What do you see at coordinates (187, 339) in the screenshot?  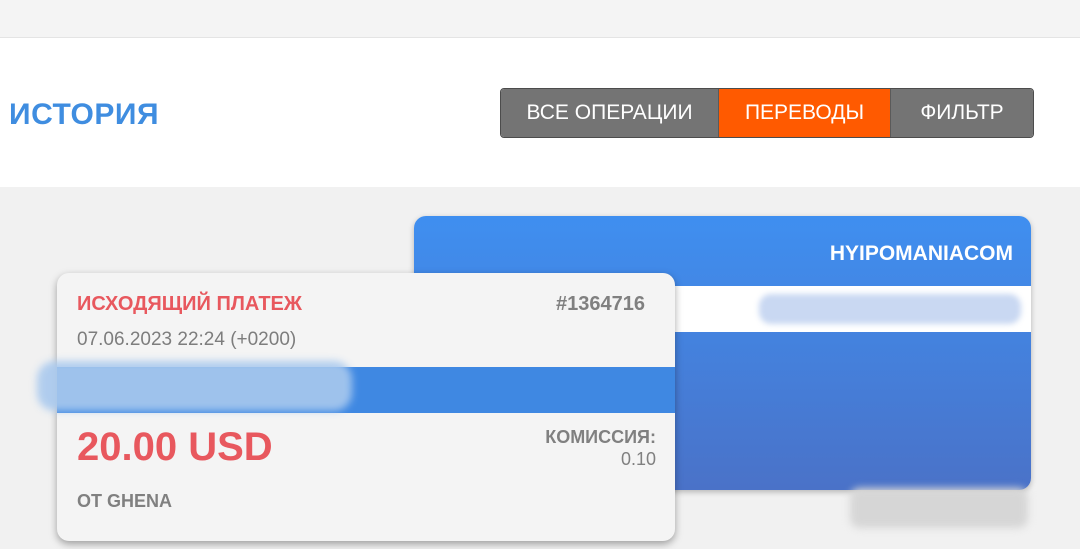 I see `transaction-datetime: 07.06.2023 22:24 (+0200)` at bounding box center [187, 339].